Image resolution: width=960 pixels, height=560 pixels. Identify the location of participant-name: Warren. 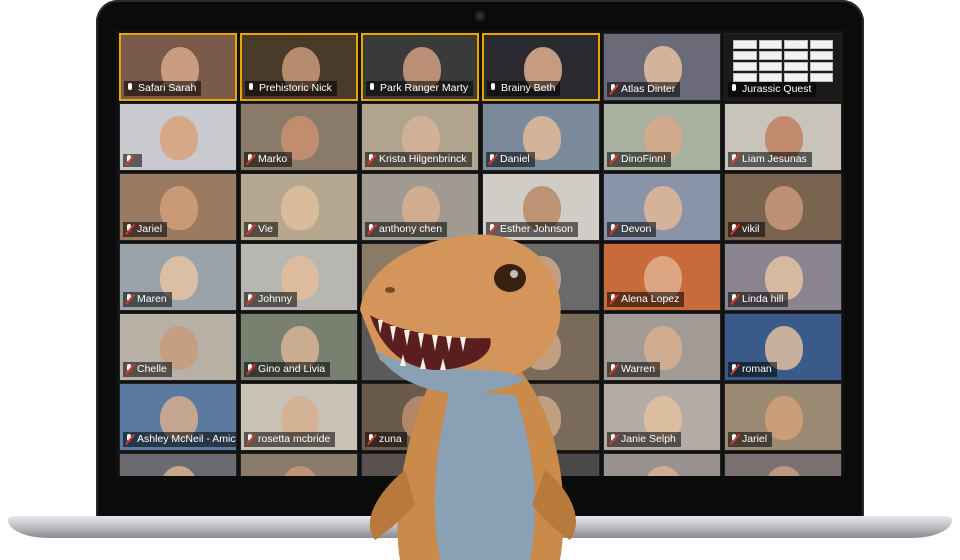
(638, 369).